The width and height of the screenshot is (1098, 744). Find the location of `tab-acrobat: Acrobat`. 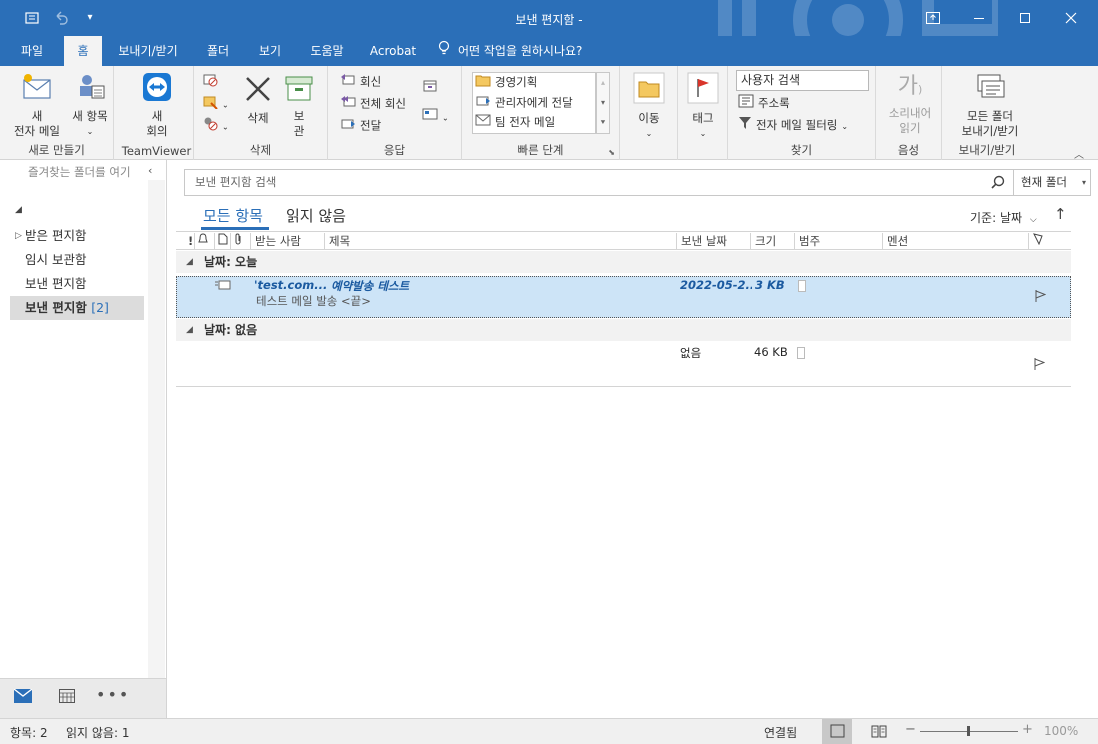

tab-acrobat: Acrobat is located at coordinates (393, 51).